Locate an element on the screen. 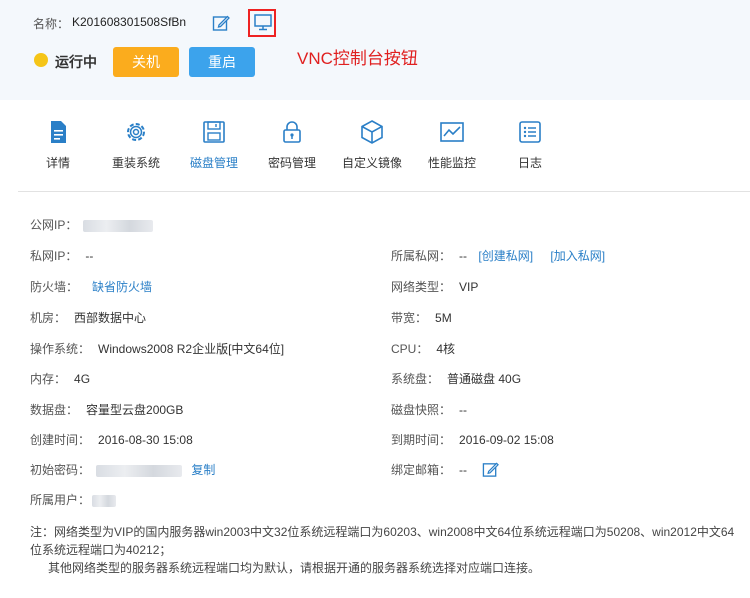  owner-redacted is located at coordinates (104, 500).